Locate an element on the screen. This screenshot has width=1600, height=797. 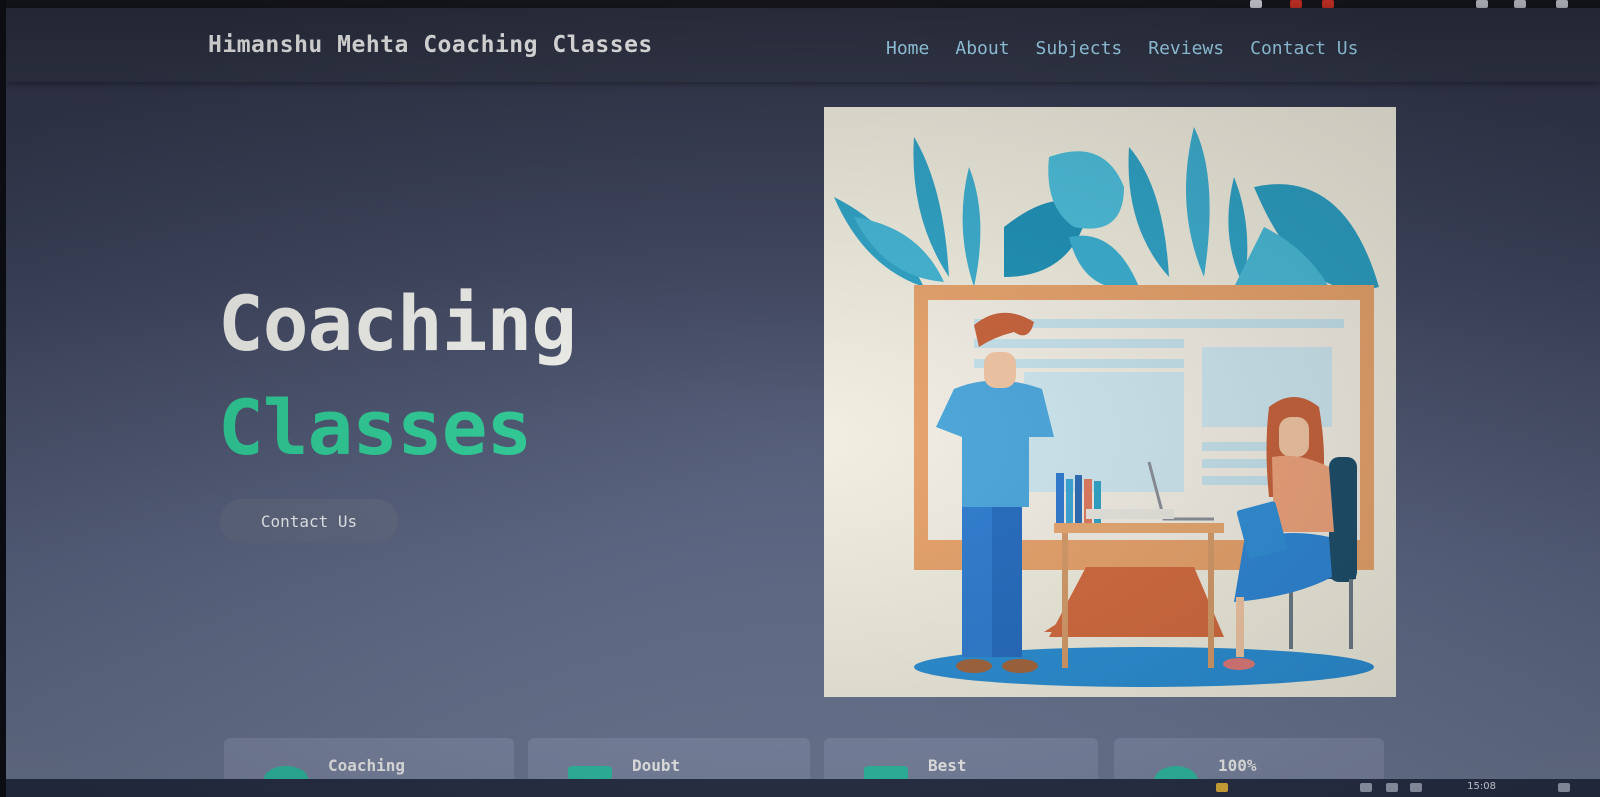
hero-title-line1: Coaching is located at coordinates (397, 323).